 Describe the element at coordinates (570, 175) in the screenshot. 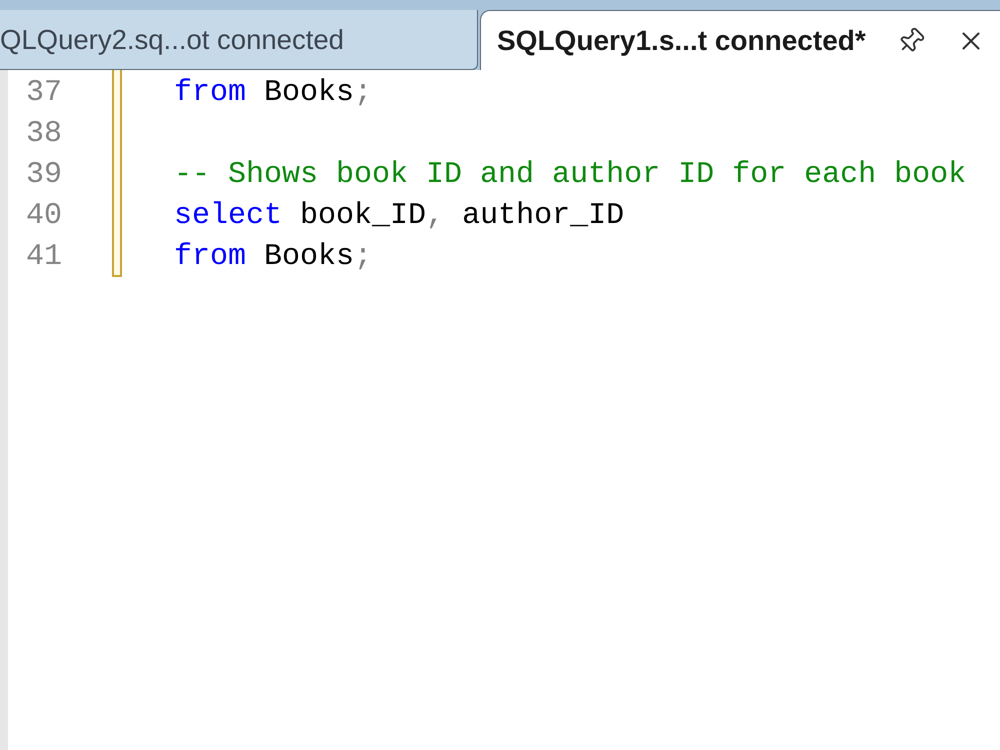

I see `code-line: -- Shows book ID and author ID for each book` at that location.